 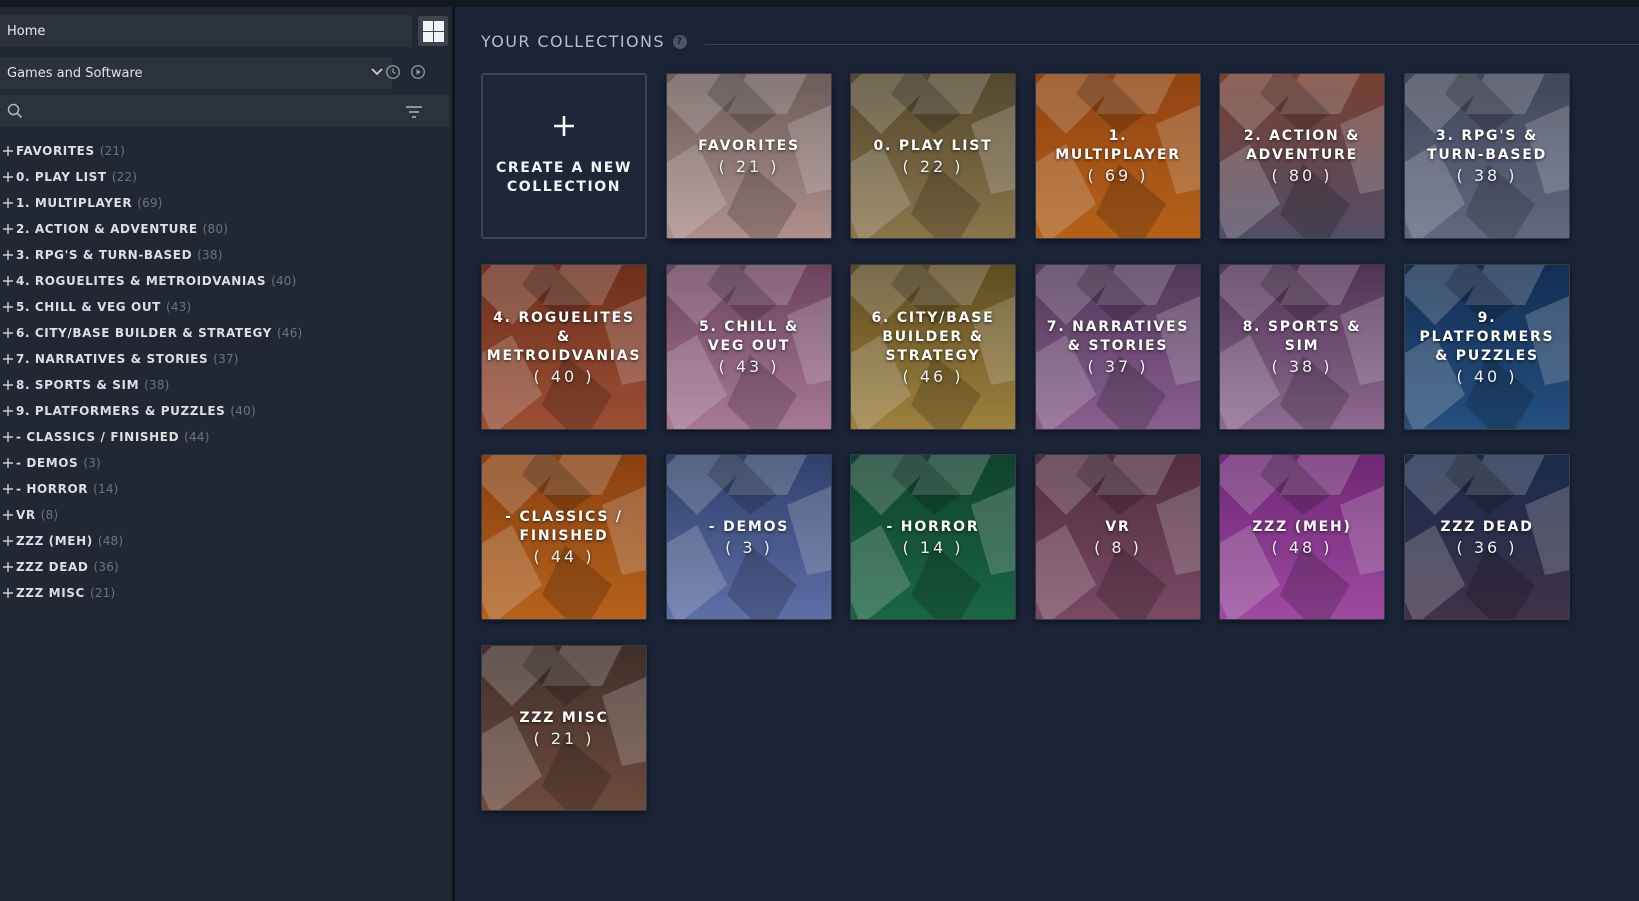 I want to click on tile-count: ( 36 ), so click(x=1487, y=547).